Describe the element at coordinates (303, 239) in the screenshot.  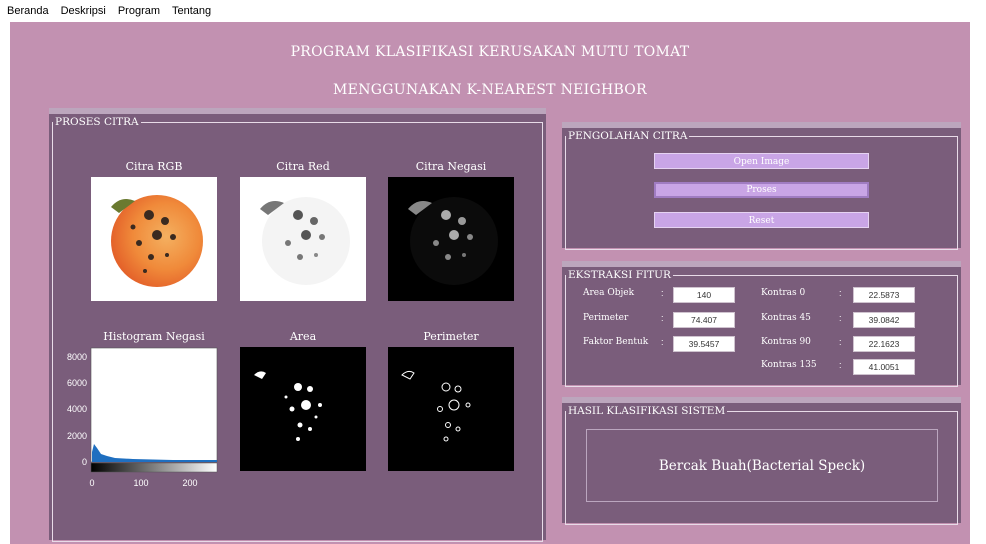
I see `citra-red-image` at that location.